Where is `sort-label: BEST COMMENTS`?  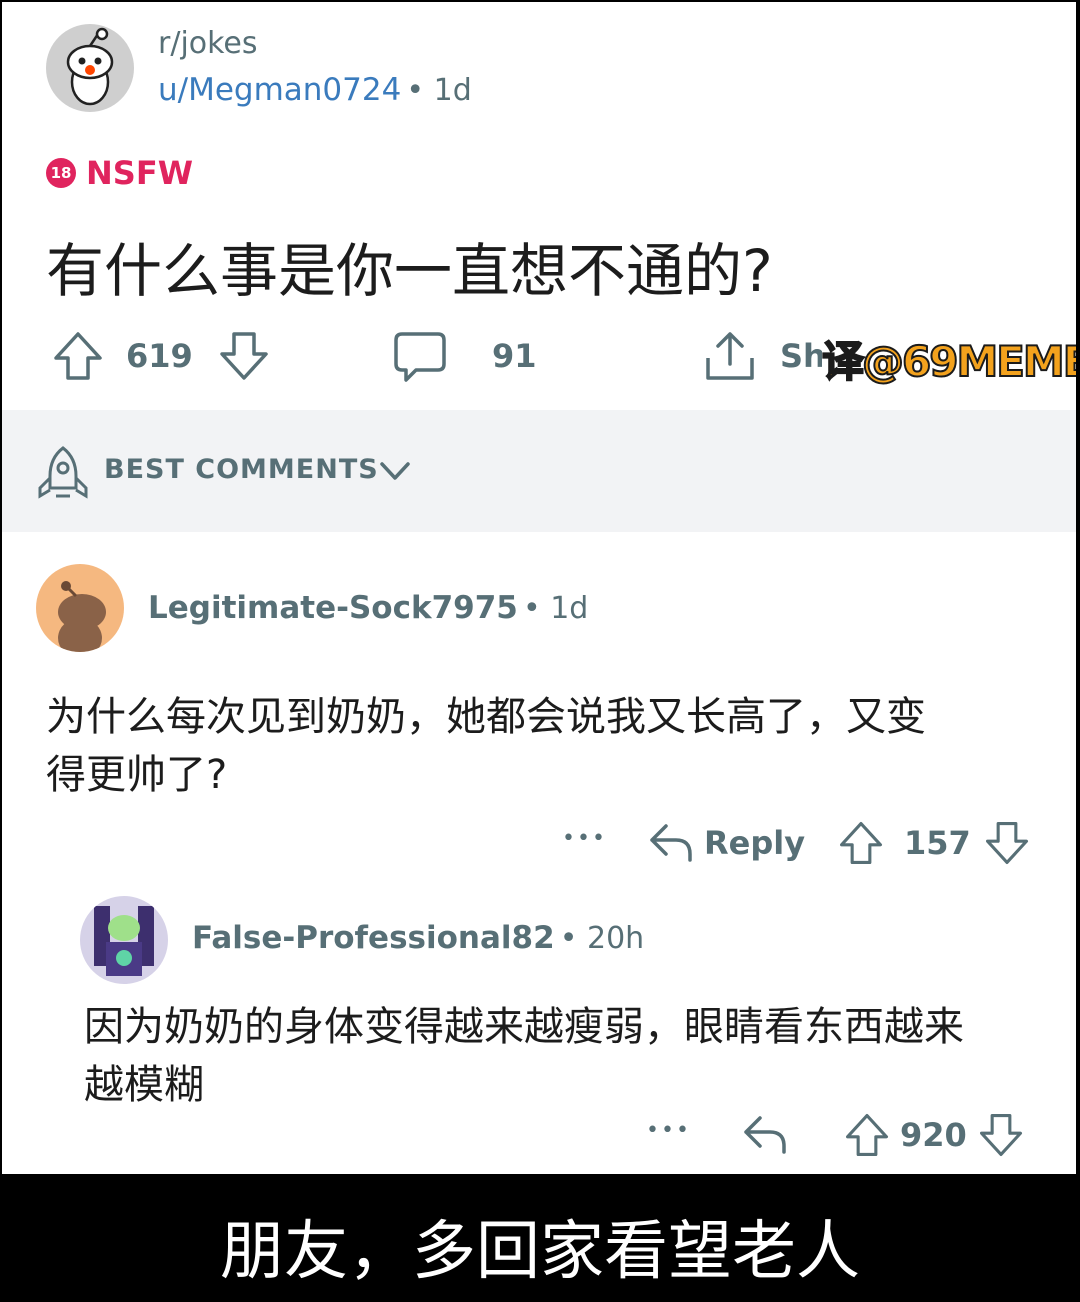
sort-label: BEST COMMENTS is located at coordinates (241, 469).